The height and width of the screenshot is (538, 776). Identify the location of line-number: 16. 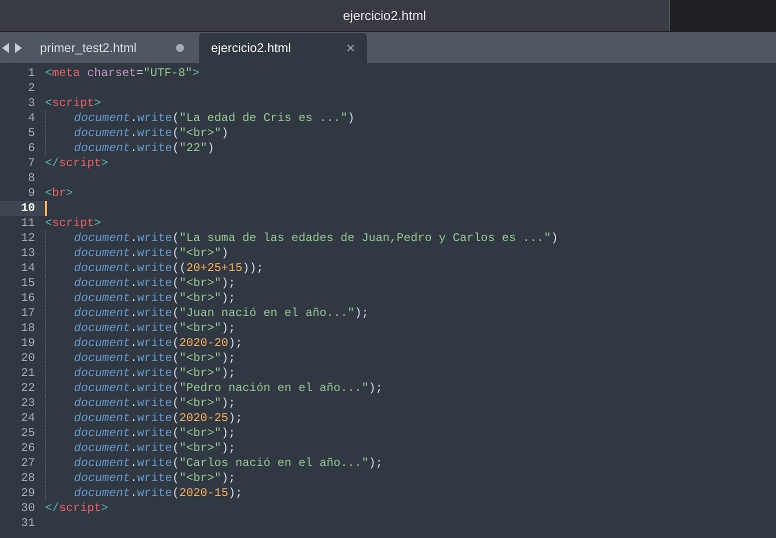
(28, 298).